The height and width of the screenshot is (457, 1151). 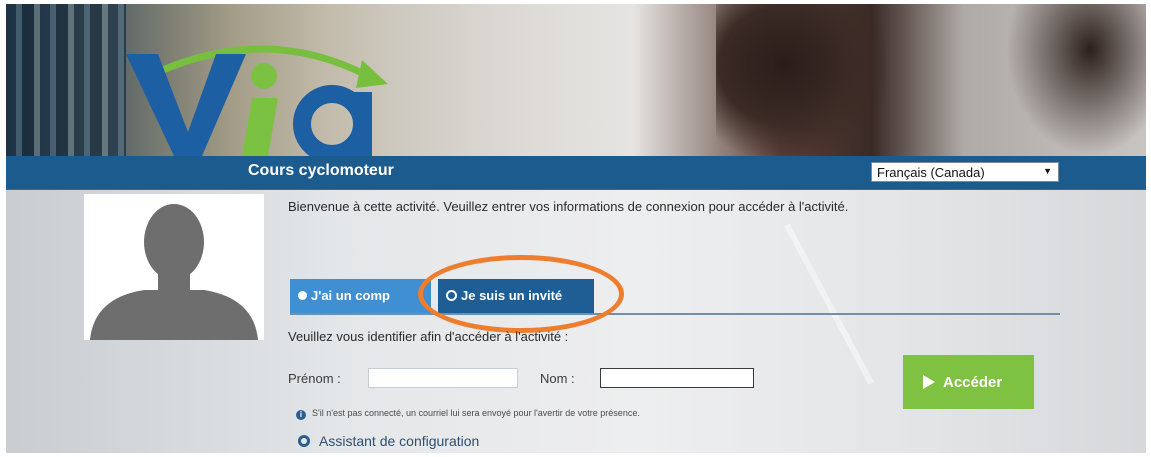 What do you see at coordinates (304, 441) in the screenshot?
I see `wizard-circle-icon` at bounding box center [304, 441].